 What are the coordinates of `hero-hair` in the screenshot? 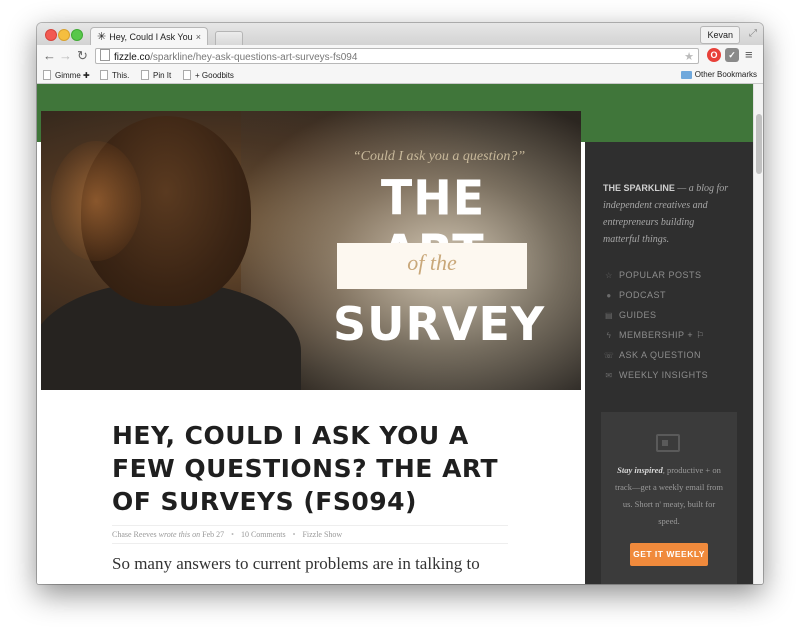 It's located at (96, 201).